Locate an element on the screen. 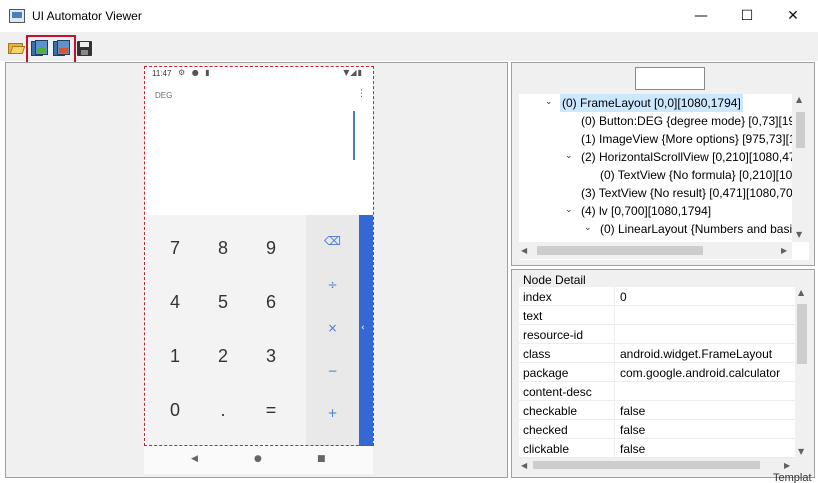 Image resolution: width=818 pixels, height=483 pixels. device-nav-bar: ◀ ● ■ is located at coordinates (258, 460).